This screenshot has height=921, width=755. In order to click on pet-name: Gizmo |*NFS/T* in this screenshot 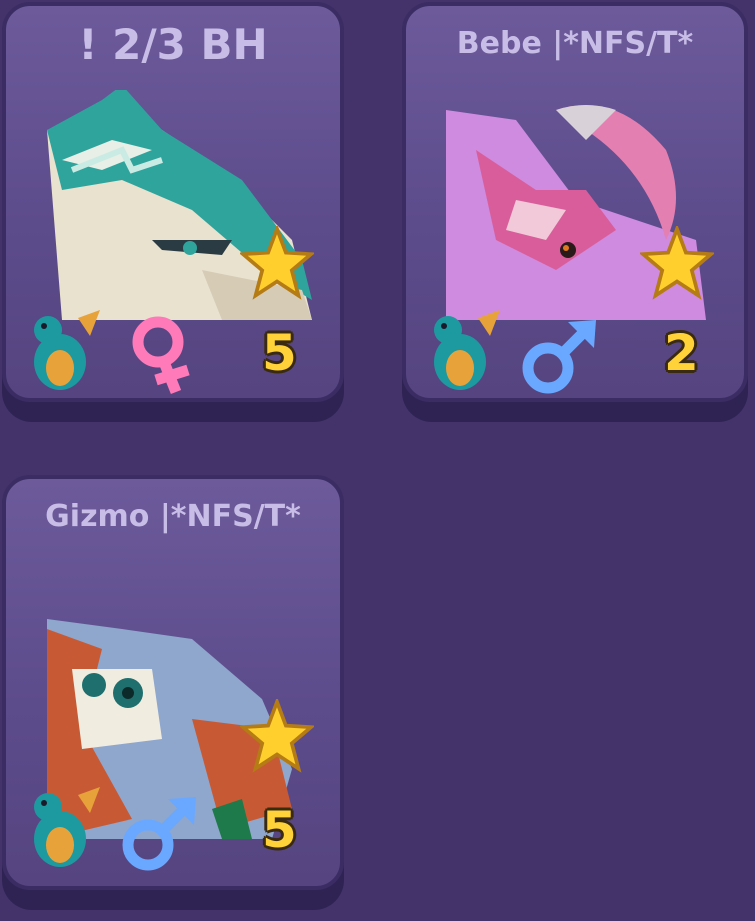, I will do `click(173, 516)`.